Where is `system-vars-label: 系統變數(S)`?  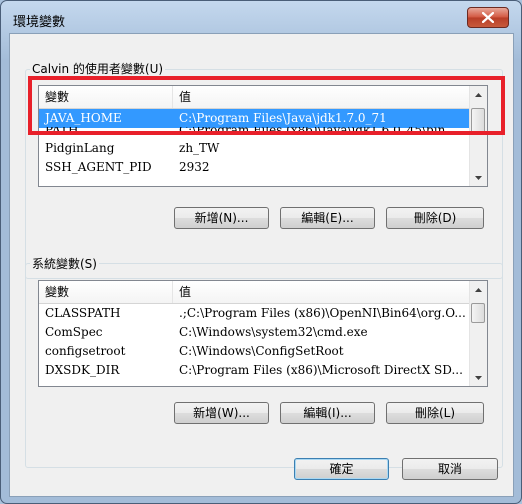
system-vars-label: 系統變數(S) is located at coordinates (64, 263).